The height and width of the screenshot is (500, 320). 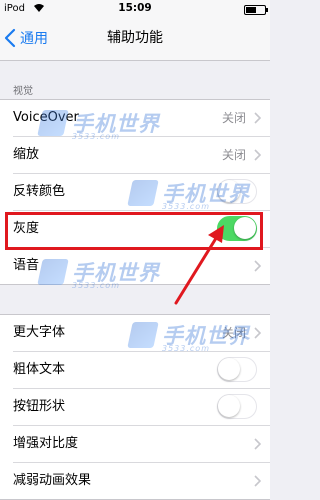 What do you see at coordinates (26, 154) in the screenshot?
I see `row-label: 缩放` at bounding box center [26, 154].